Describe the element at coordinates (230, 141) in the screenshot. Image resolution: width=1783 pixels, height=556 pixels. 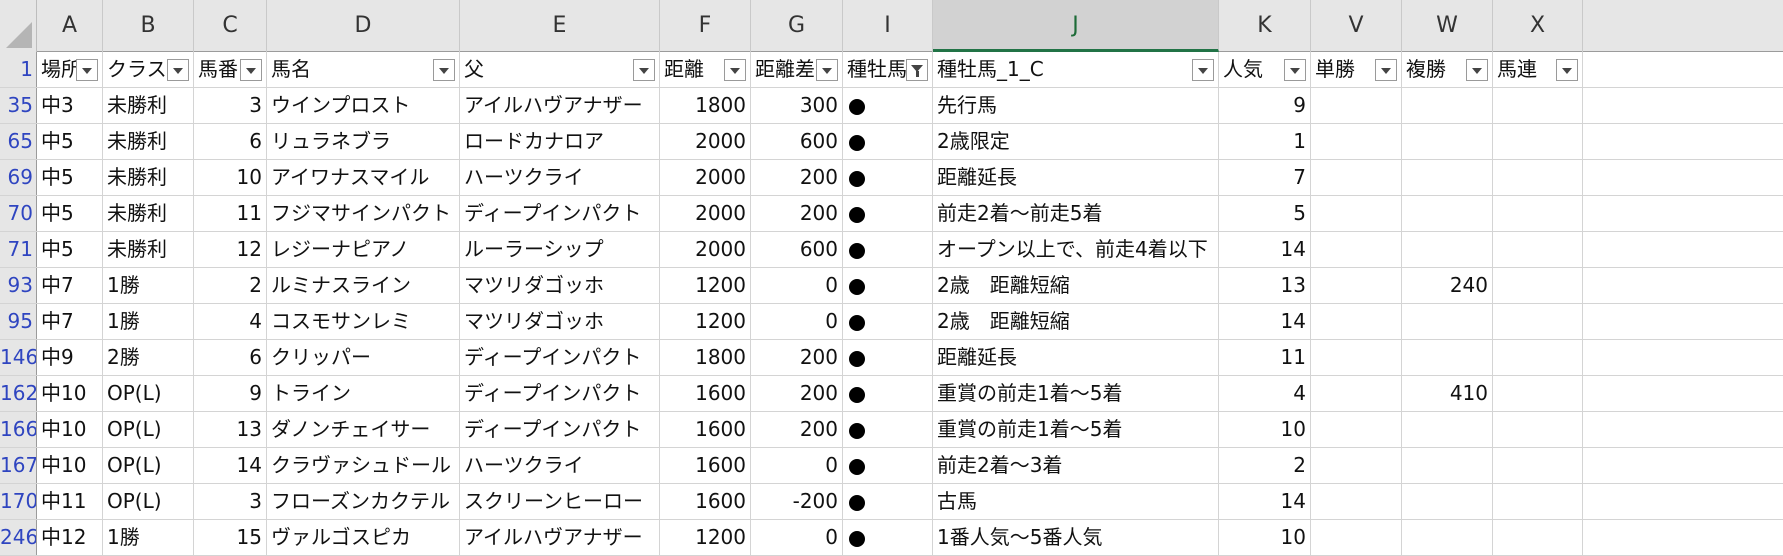
I see `umaban-cell: 6` at that location.